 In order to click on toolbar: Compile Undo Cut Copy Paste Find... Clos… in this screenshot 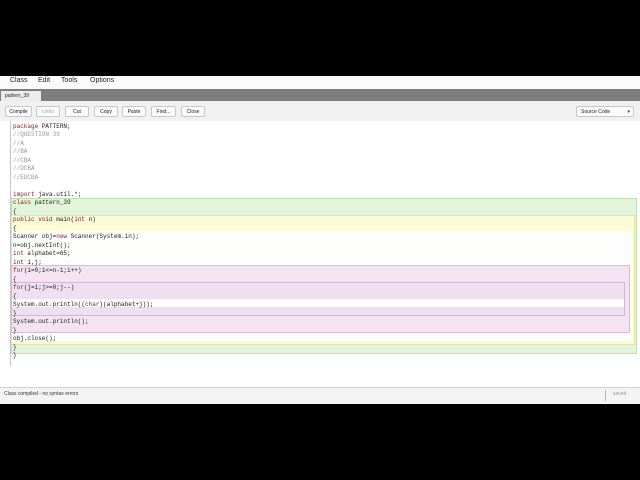, I will do `click(320, 111)`.